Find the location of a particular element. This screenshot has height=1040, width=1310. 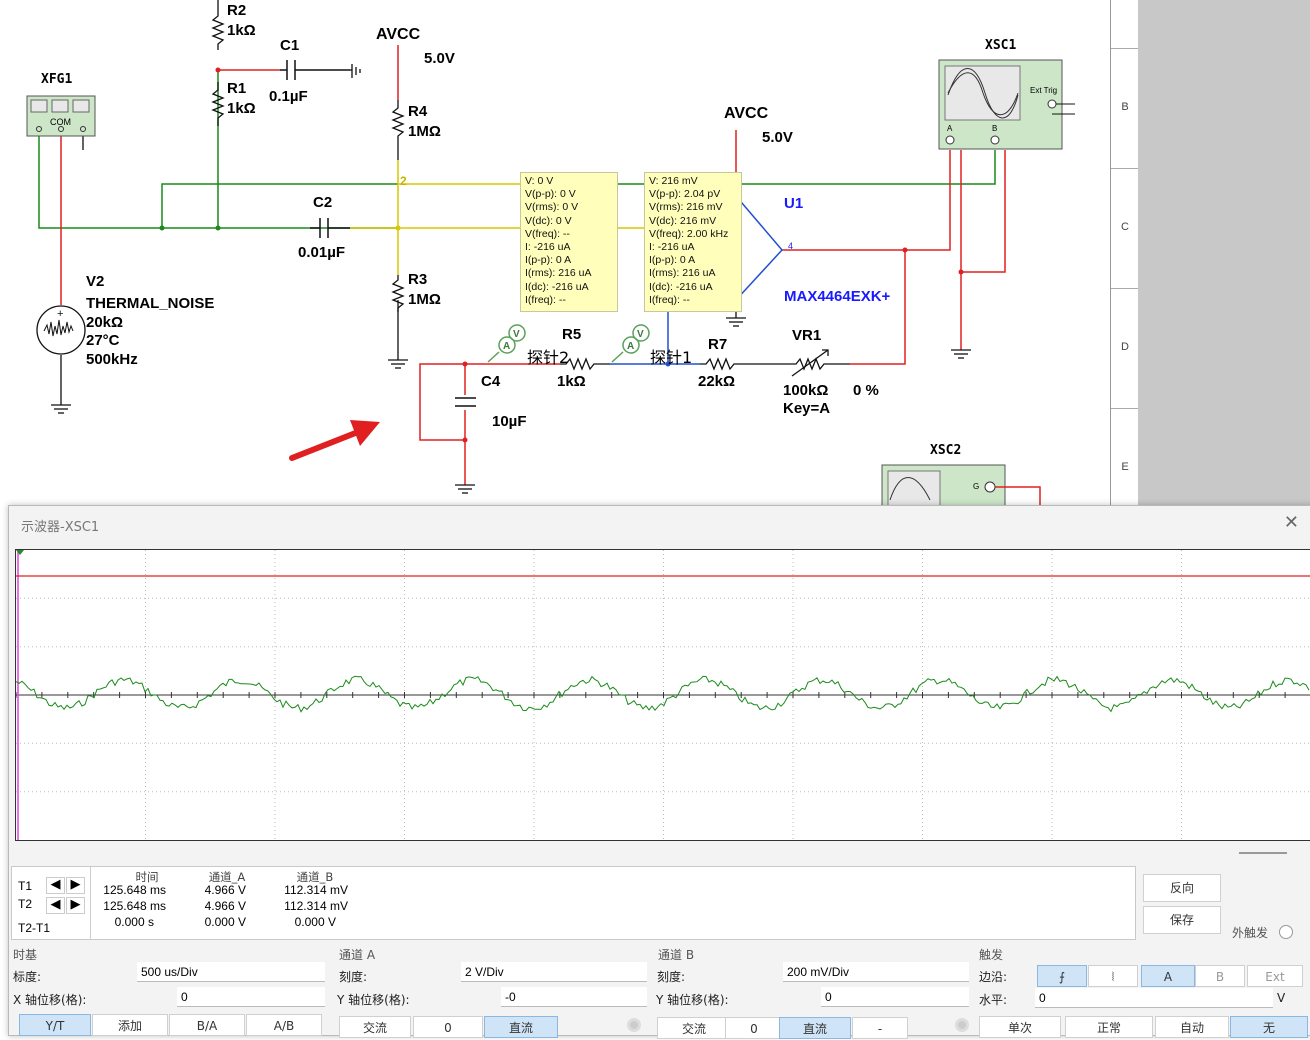

t2-t1-channel-b: 0.000 V is located at coordinates (315, 922).